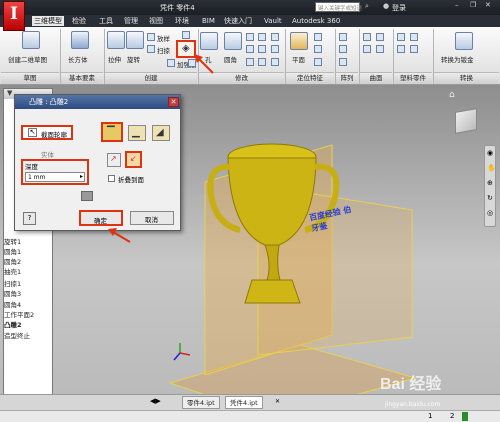  What do you see at coordinates (275, 37) in the screenshot?
I see `move-face-icon` at bounding box center [275, 37].